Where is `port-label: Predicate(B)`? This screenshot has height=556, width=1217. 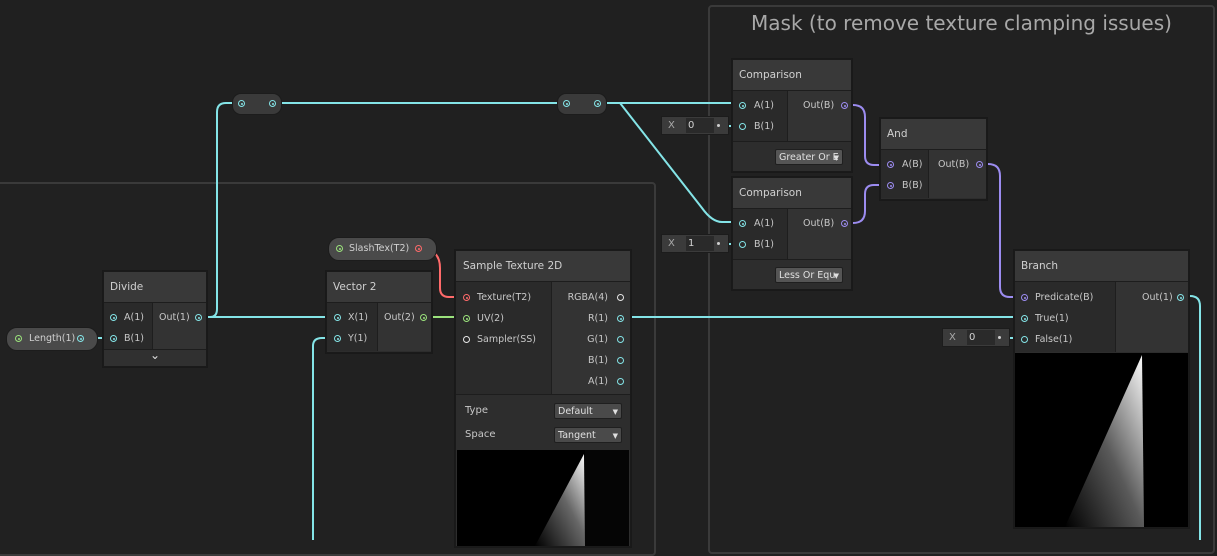 port-label: Predicate(B) is located at coordinates (1064, 297).